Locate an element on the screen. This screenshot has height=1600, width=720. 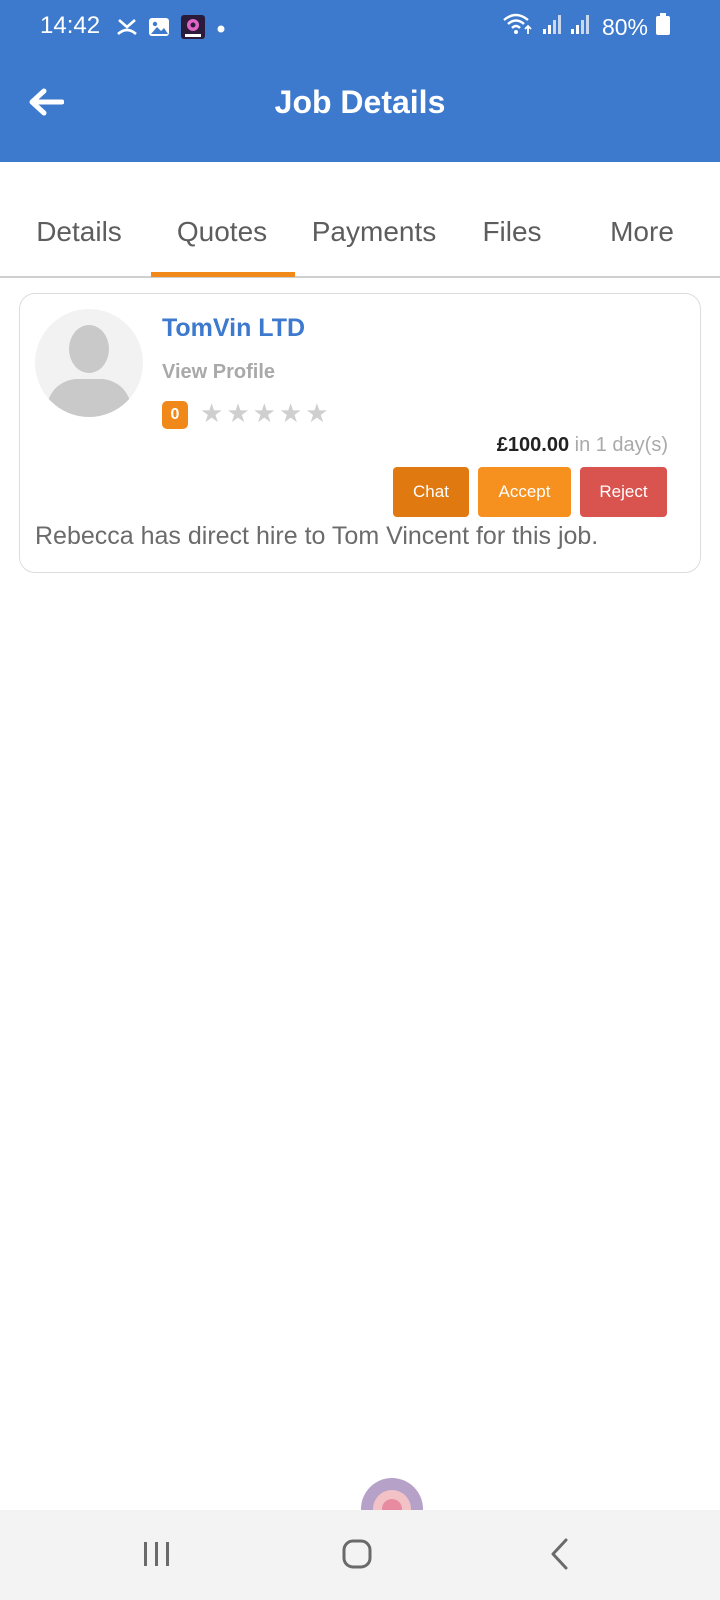
tab-bar: Details Quotes Payments Files More is located at coordinates (360, 239).